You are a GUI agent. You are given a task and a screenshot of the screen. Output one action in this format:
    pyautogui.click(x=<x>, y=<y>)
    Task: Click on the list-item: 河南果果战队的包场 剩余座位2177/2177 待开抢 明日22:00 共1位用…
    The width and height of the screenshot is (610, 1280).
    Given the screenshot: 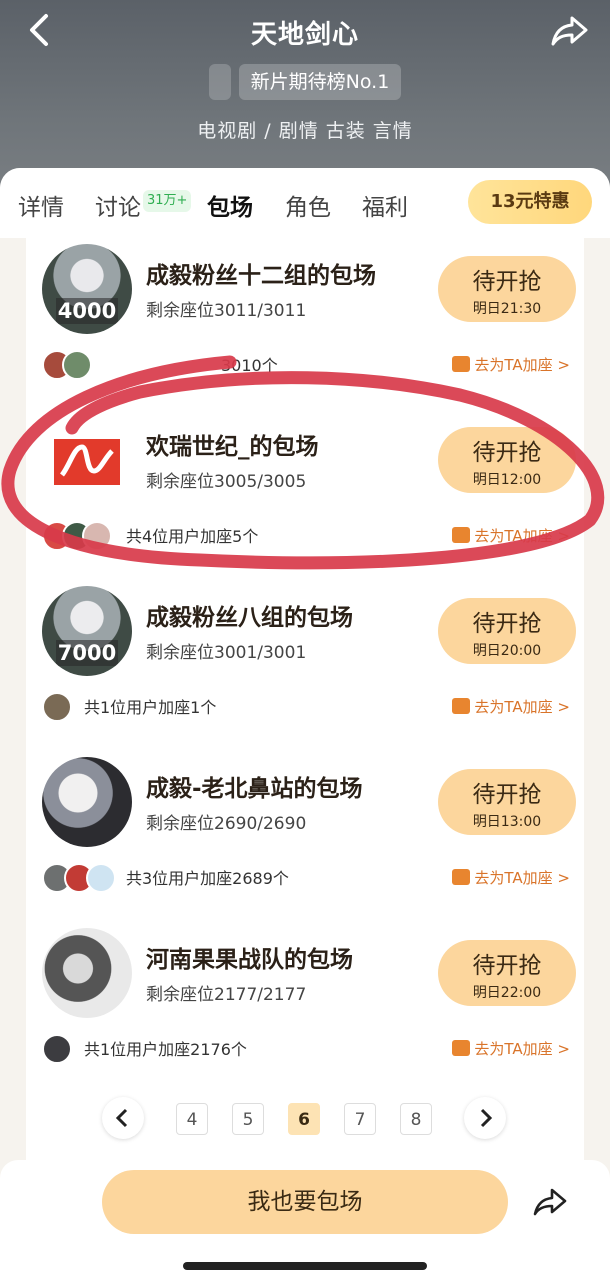 What is the action you would take?
    pyautogui.click(x=305, y=1007)
    